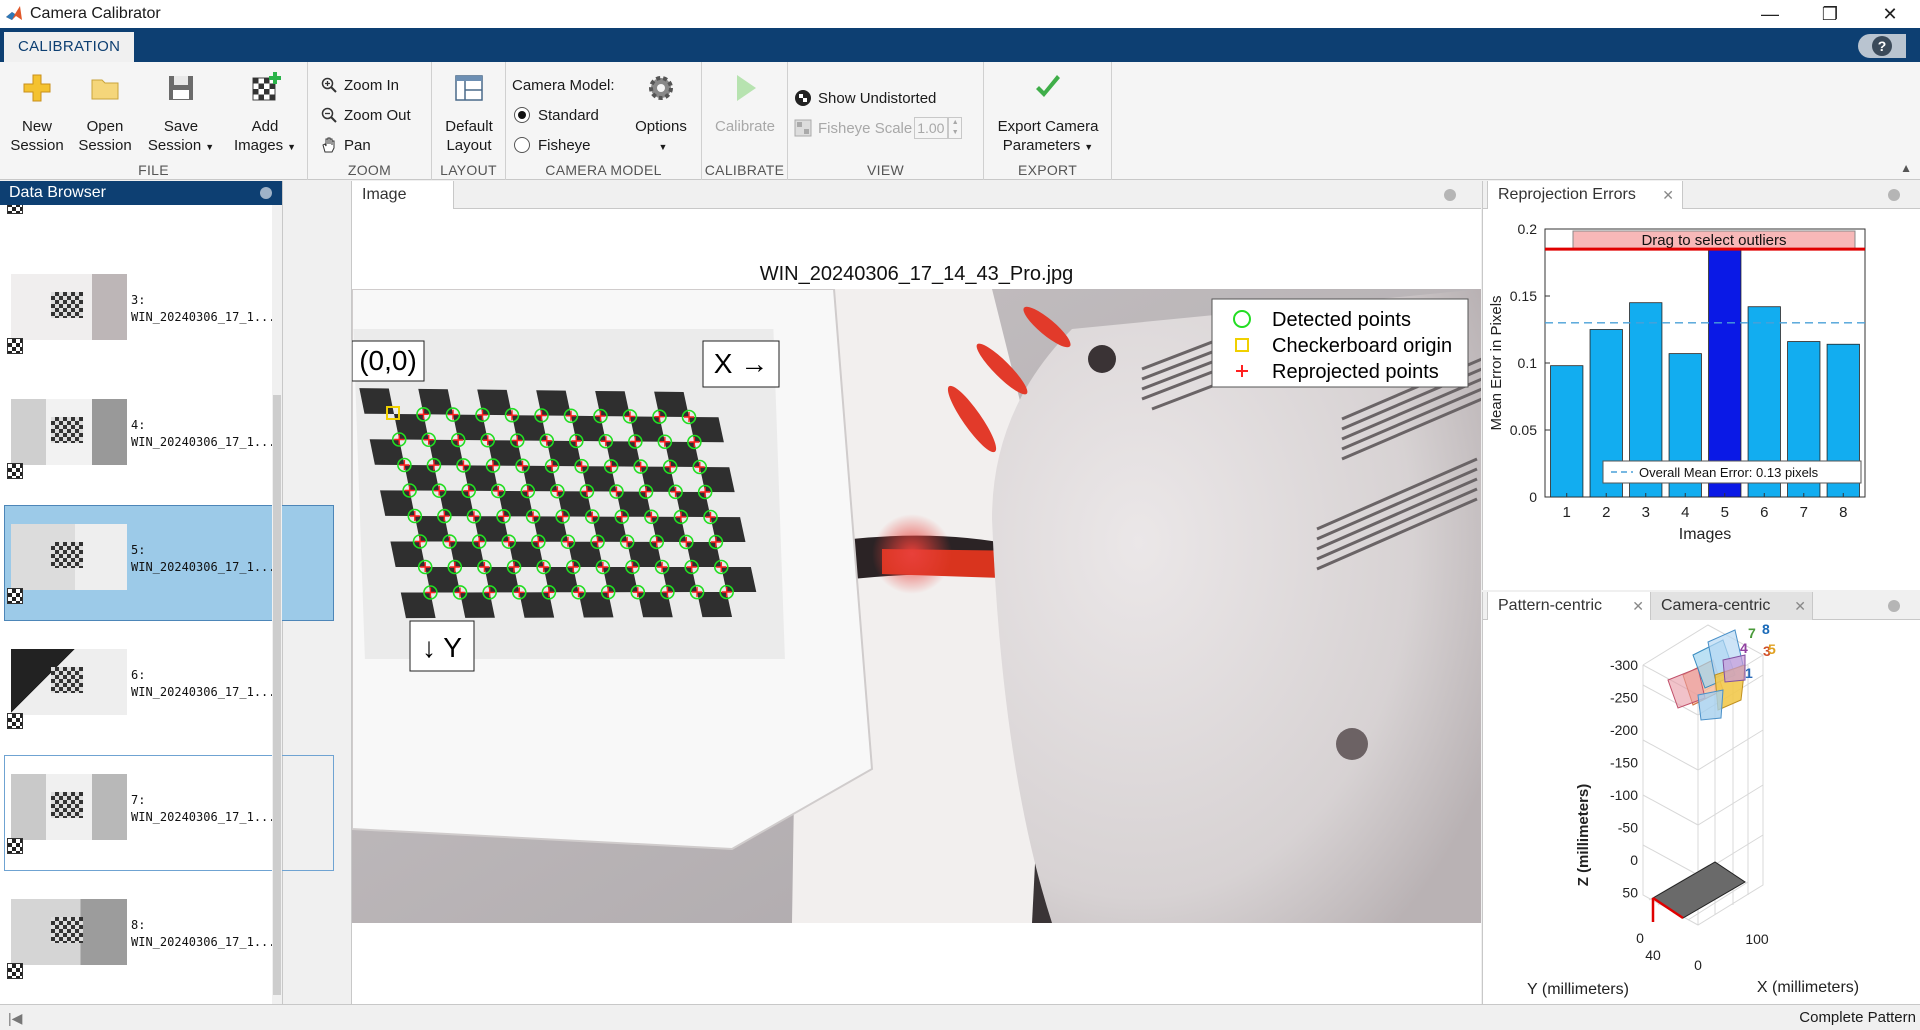 The width and height of the screenshot is (1920, 1030). Describe the element at coordinates (1569, 606) in the screenshot. I see `tab-pattern-centric: Pattern-centric ✕` at that location.